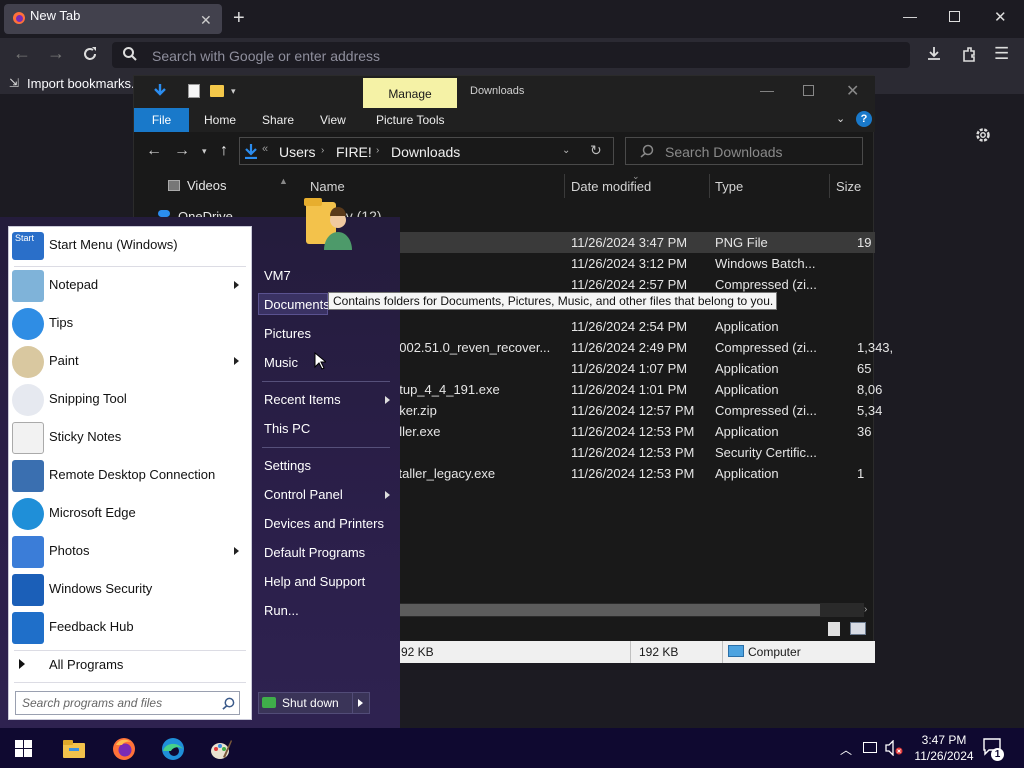 The image size is (1024, 768). What do you see at coordinates (206, 20) in the screenshot?
I see `close-tab-icon: ✕` at bounding box center [206, 20].